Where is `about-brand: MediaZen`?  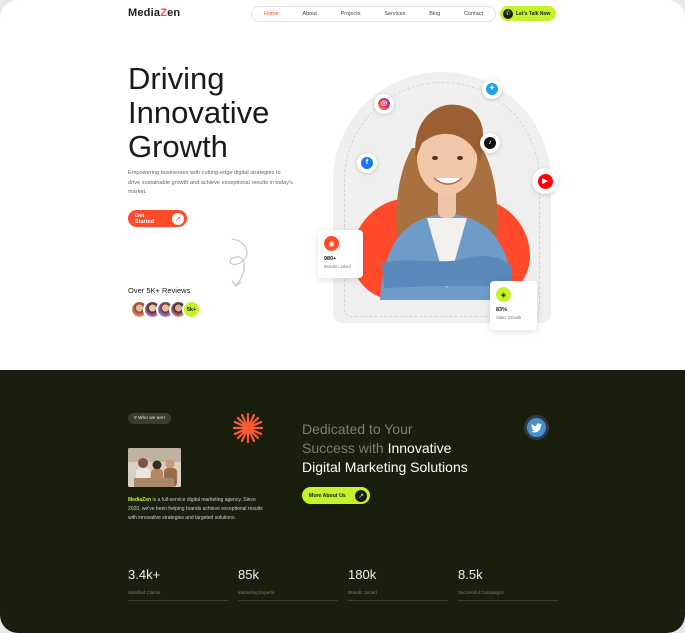 about-brand: MediaZen is located at coordinates (140, 500).